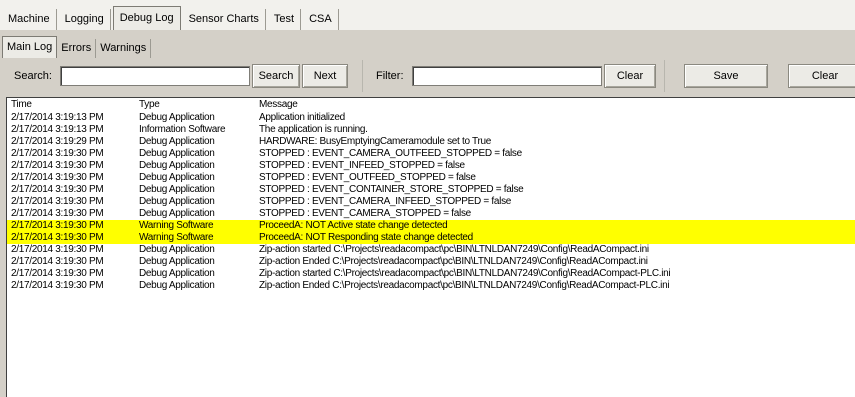 This screenshot has height=397, width=855. I want to click on tab-main-log: Main Log, so click(30, 47).